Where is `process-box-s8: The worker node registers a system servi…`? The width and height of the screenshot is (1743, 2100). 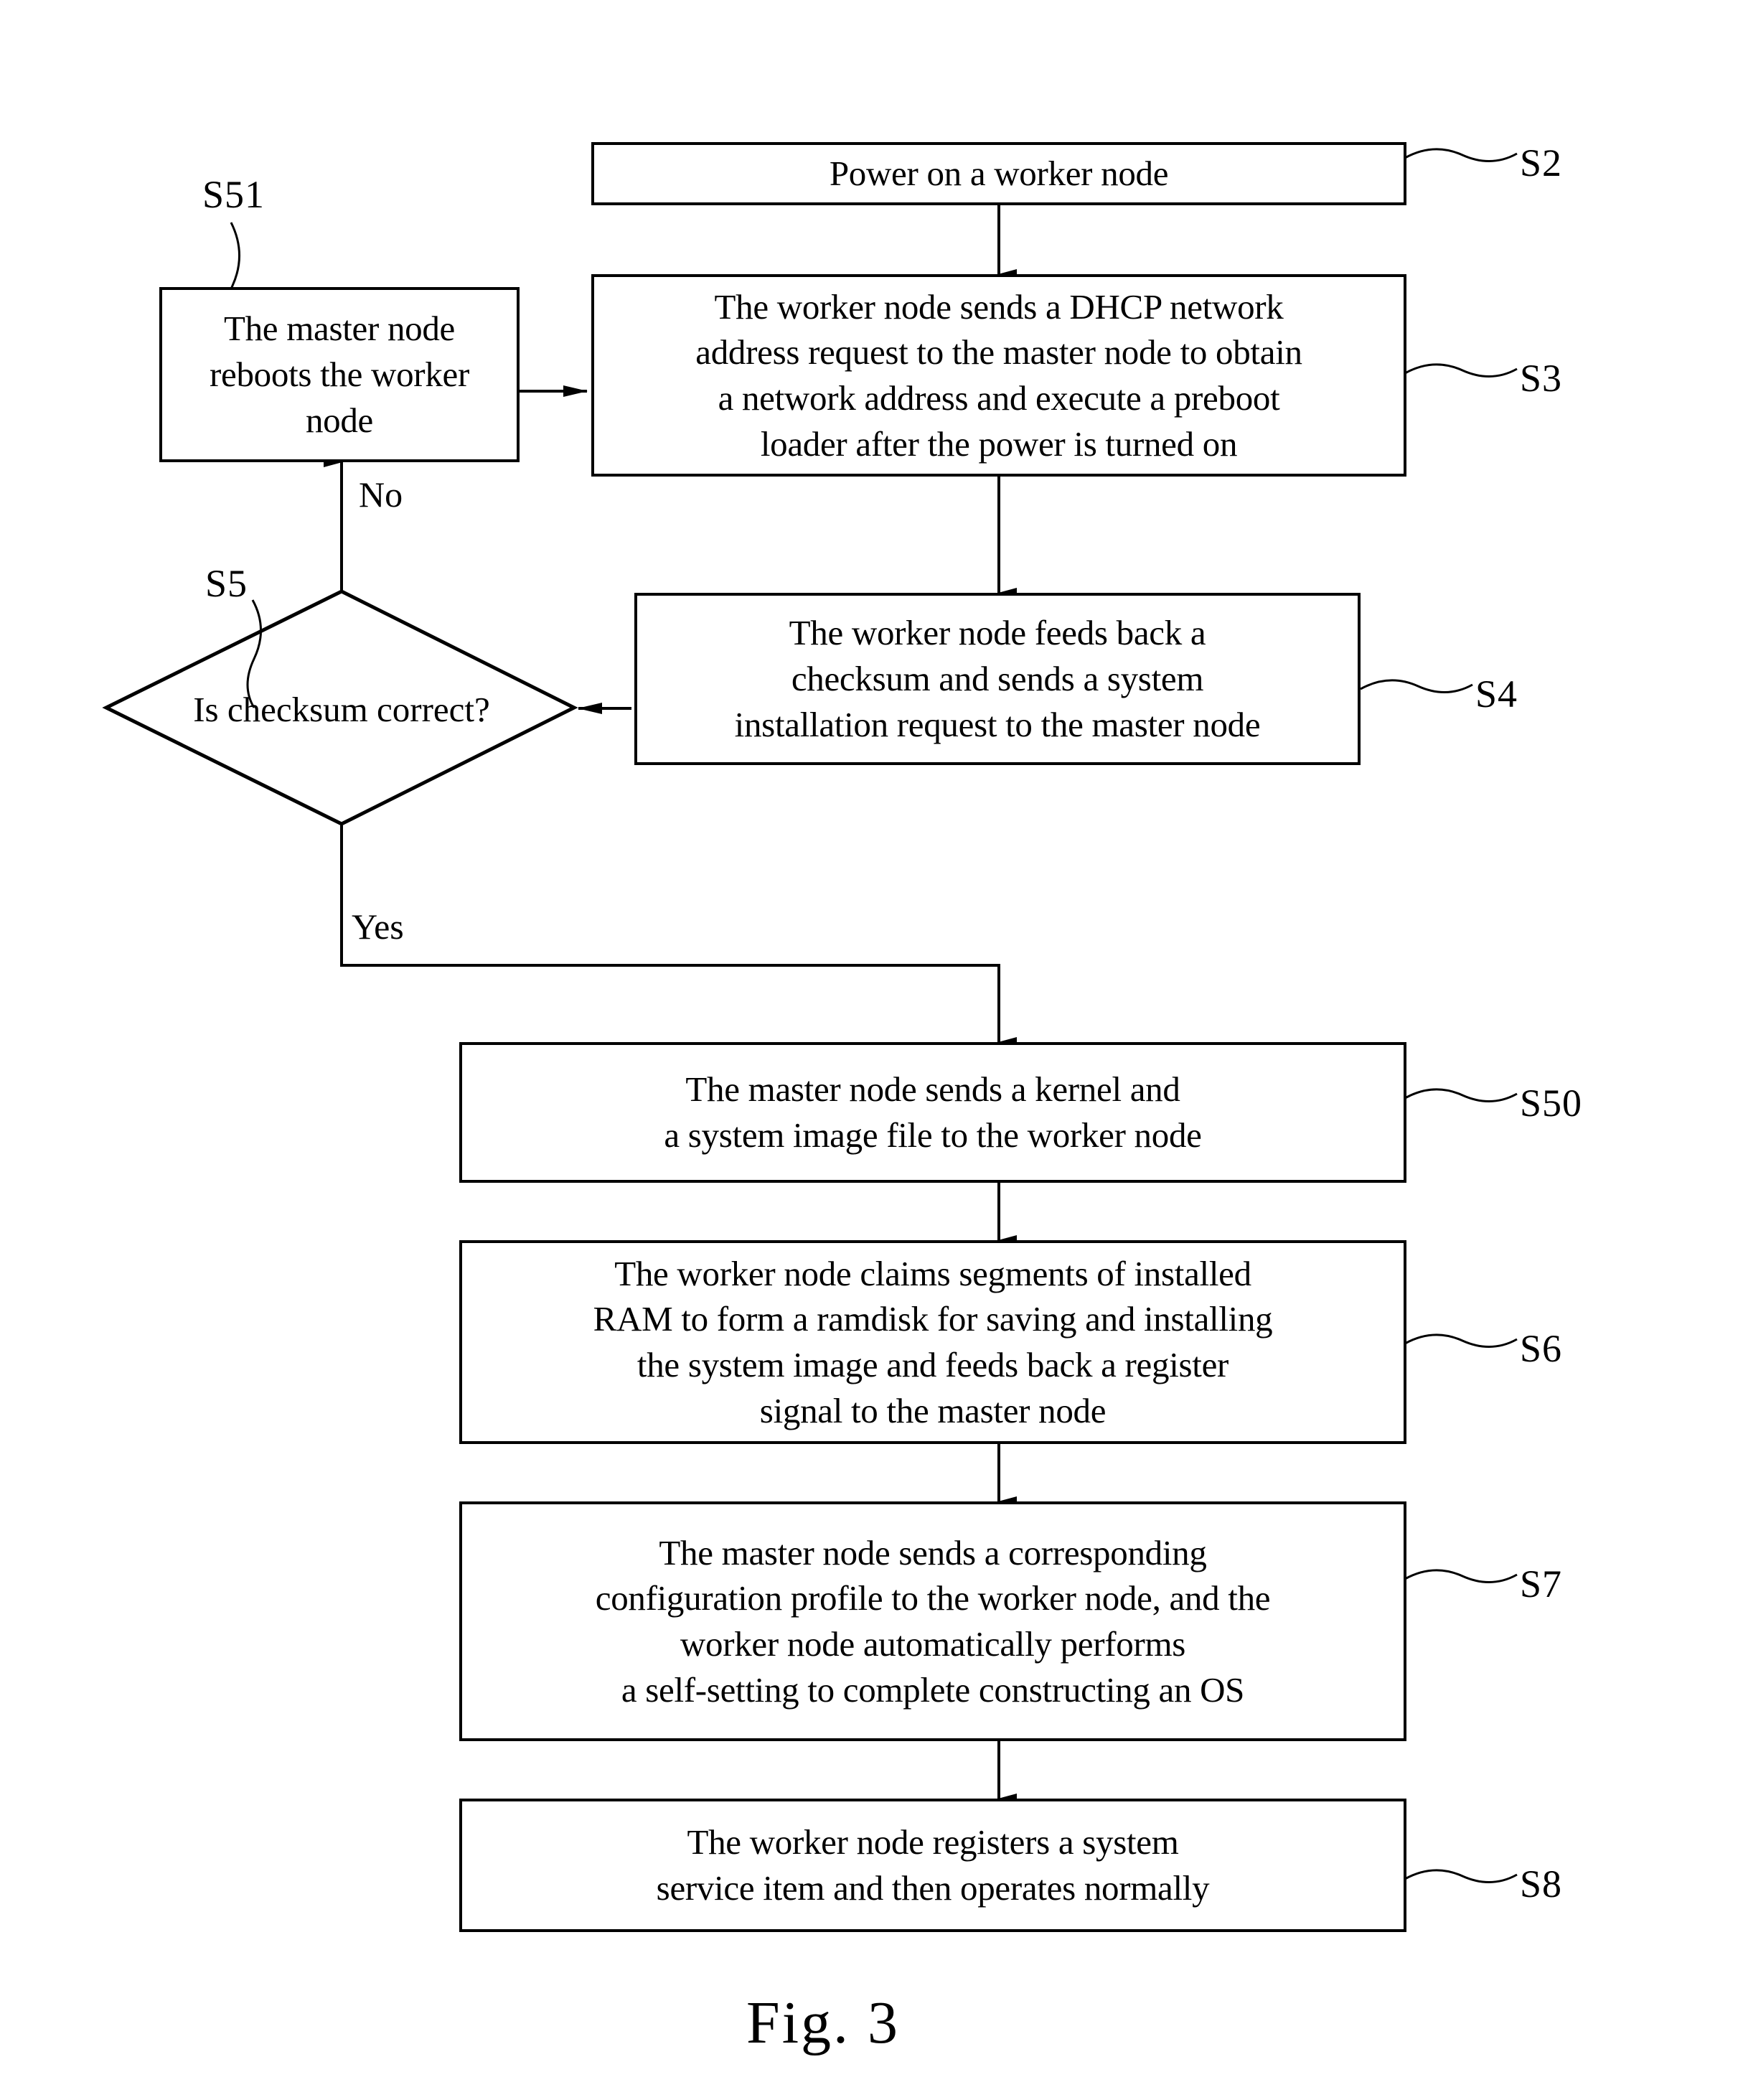
process-box-s8: The worker node registers a system servi… is located at coordinates (933, 1865).